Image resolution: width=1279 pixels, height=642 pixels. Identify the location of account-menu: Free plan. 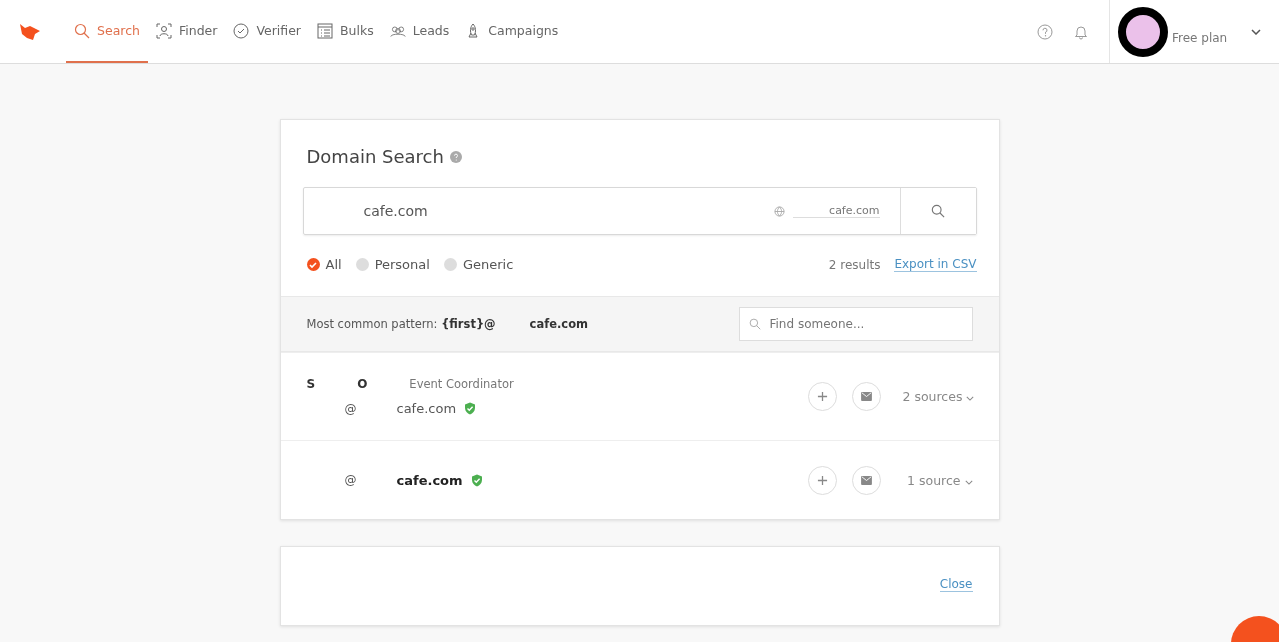
(1194, 31).